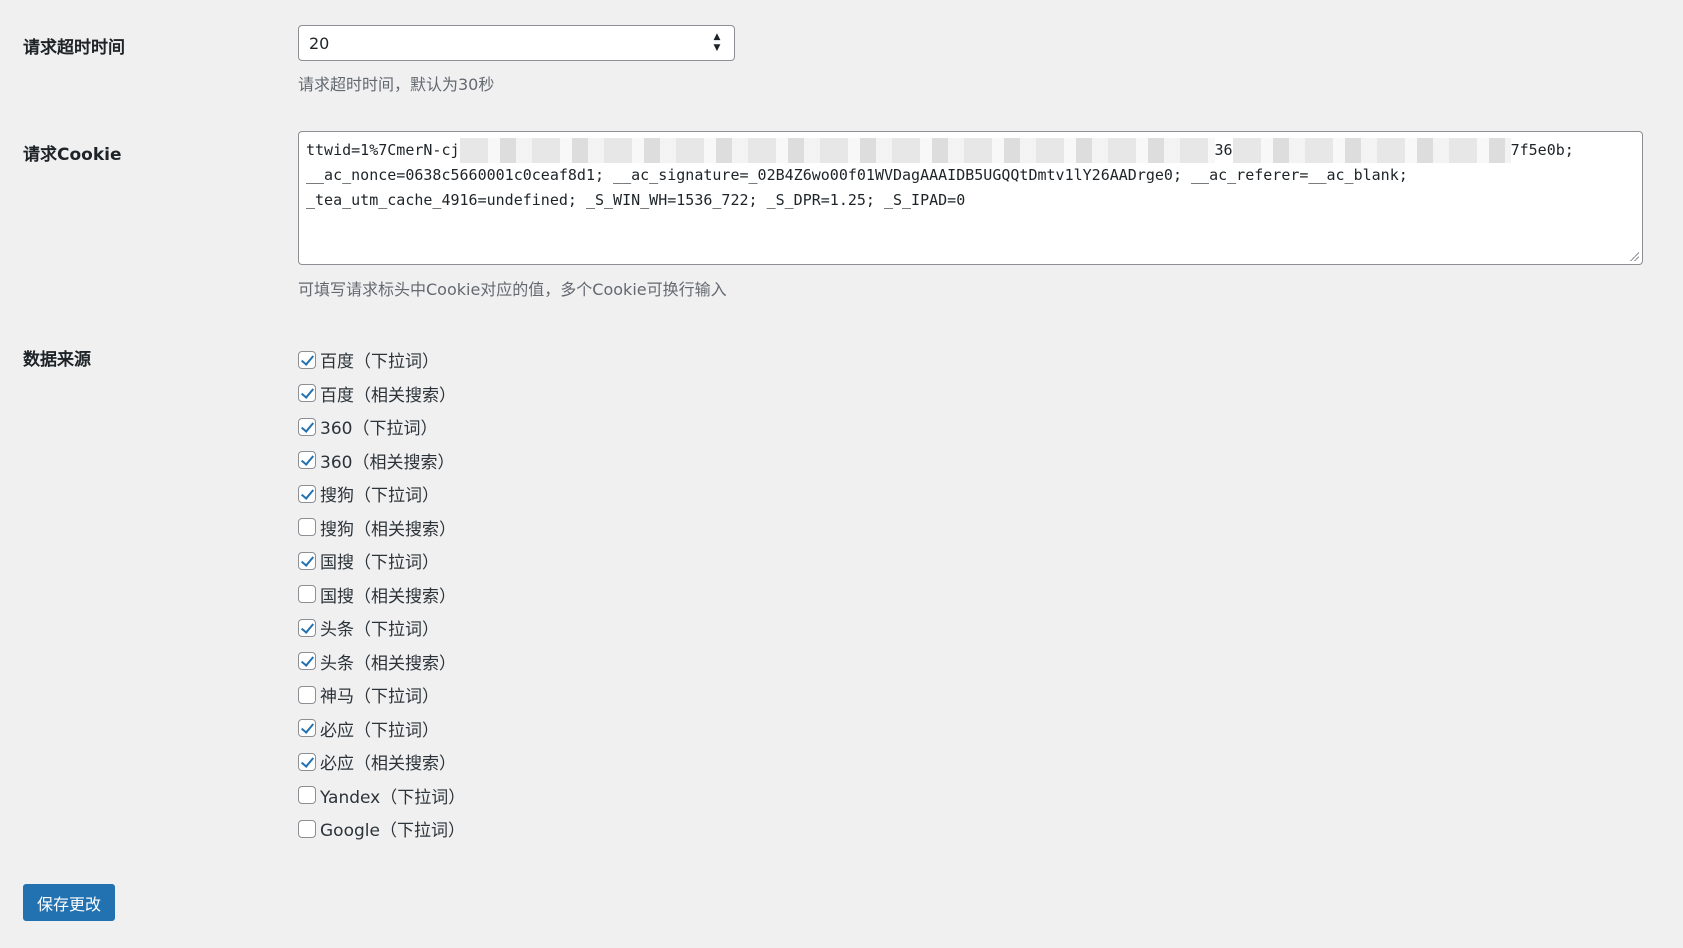 The width and height of the screenshot is (1683, 948). I want to click on cookie-line1-mid: 36, so click(1223, 150).